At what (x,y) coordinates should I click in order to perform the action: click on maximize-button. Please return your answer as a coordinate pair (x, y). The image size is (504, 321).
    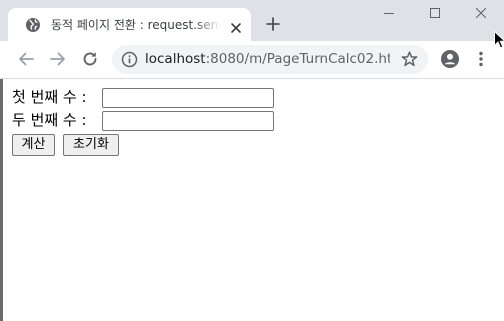
    Looking at the image, I should click on (435, 14).